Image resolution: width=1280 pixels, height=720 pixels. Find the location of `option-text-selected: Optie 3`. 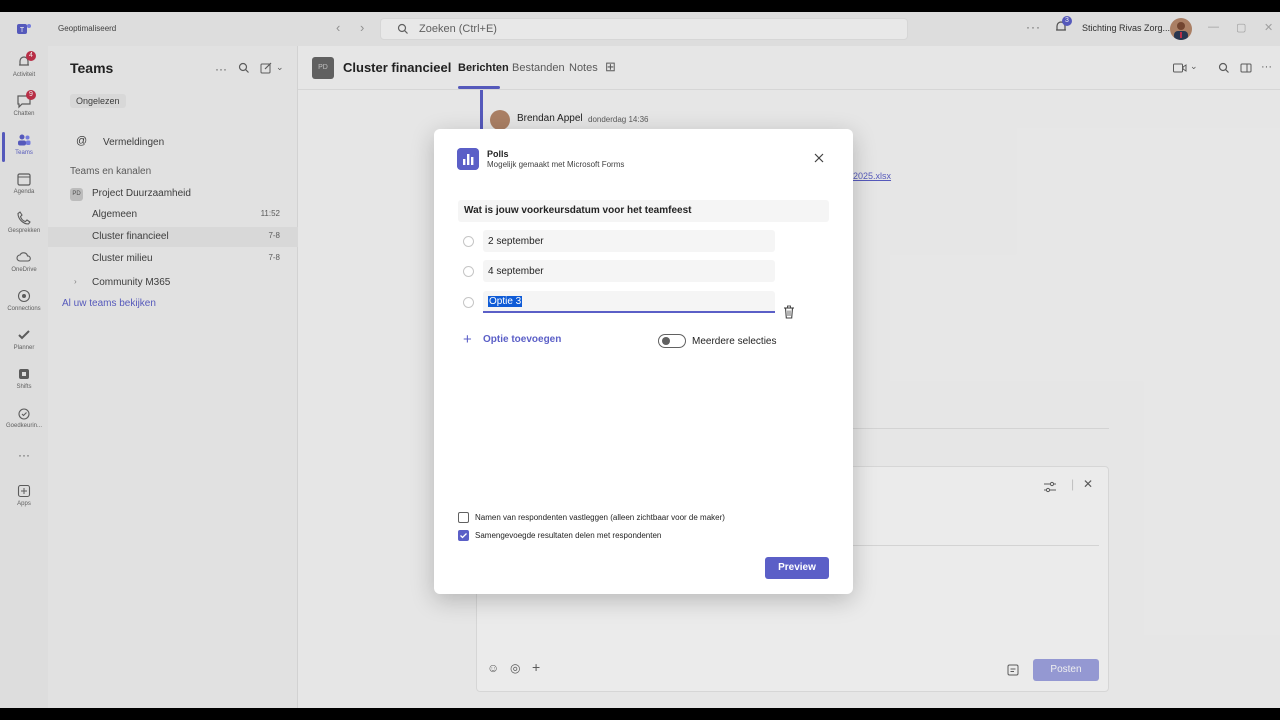

option-text-selected: Optie 3 is located at coordinates (505, 301).